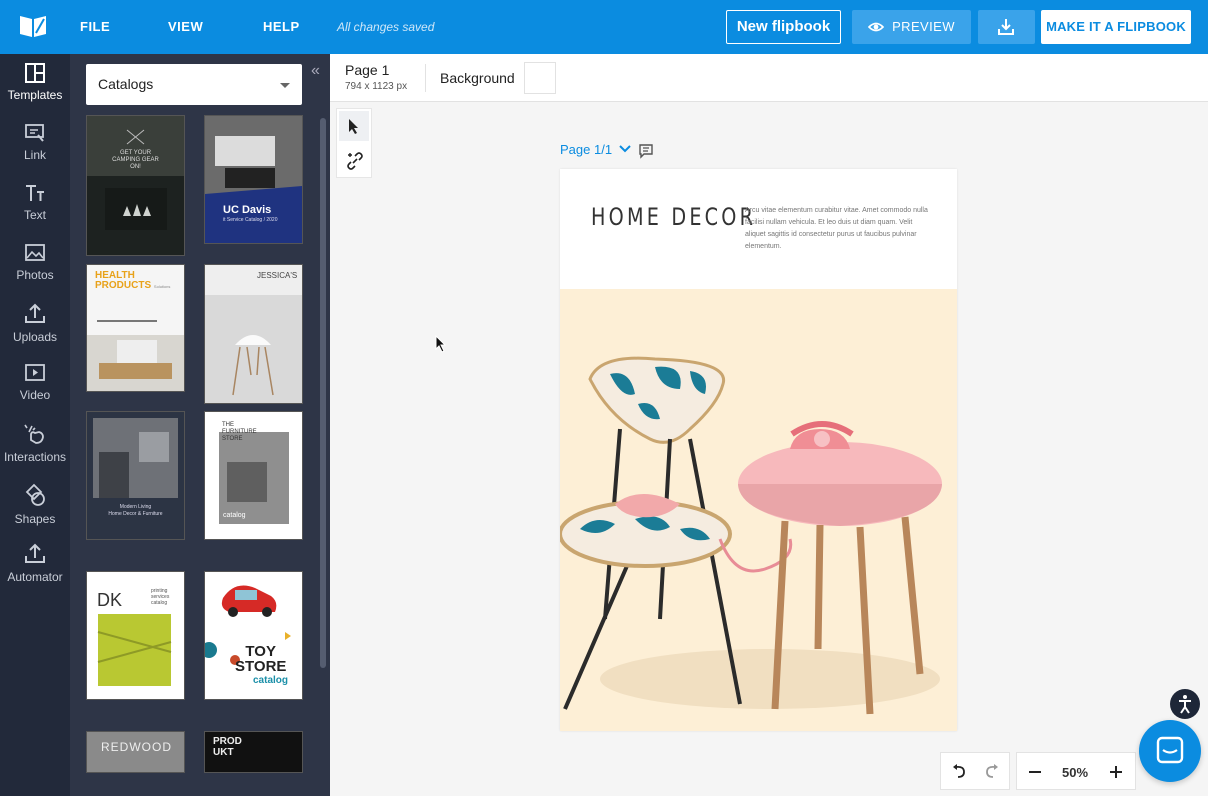 The image size is (1208, 796). What do you see at coordinates (624, 149) in the screenshot?
I see `chevron-down-icon` at bounding box center [624, 149].